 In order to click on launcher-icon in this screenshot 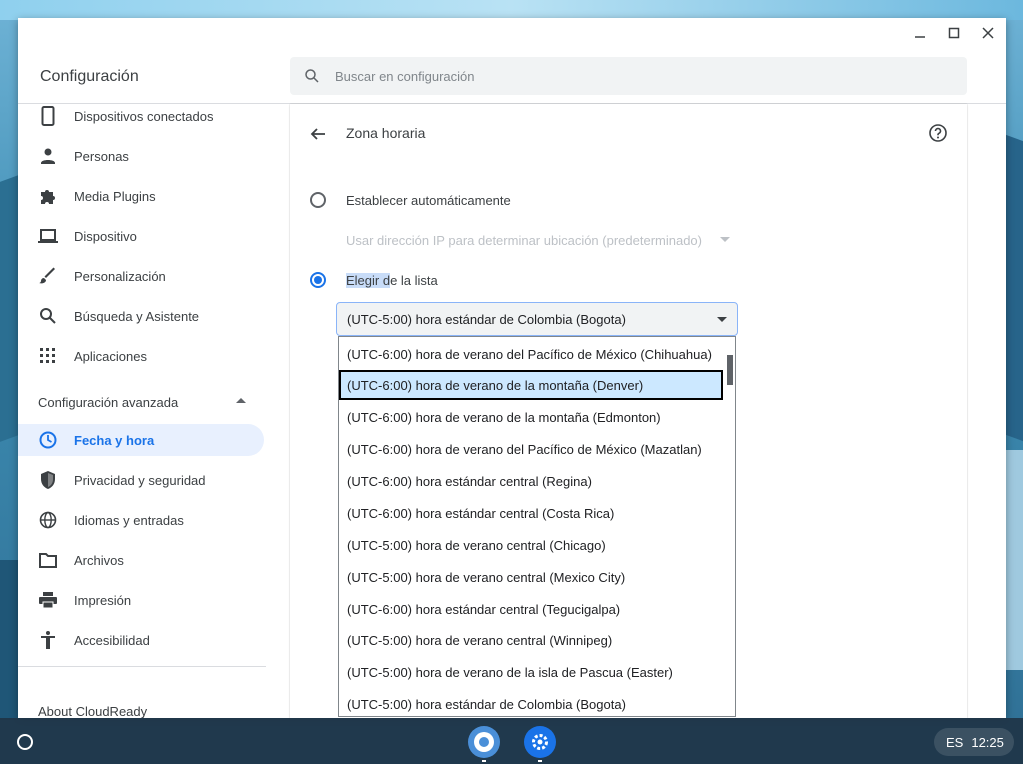, I will do `click(25, 742)`.